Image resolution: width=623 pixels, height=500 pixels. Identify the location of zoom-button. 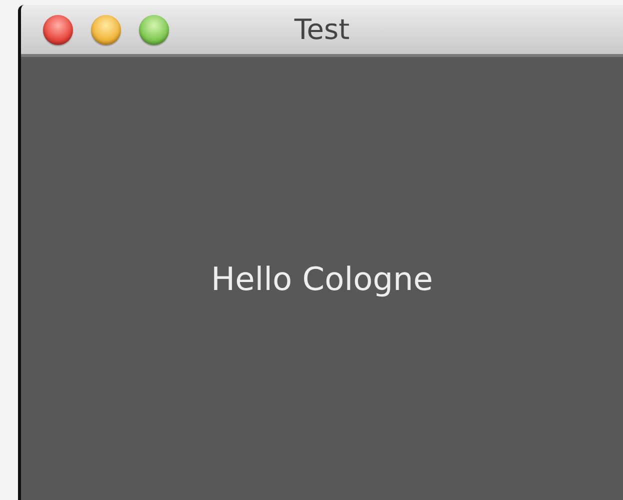
(154, 29).